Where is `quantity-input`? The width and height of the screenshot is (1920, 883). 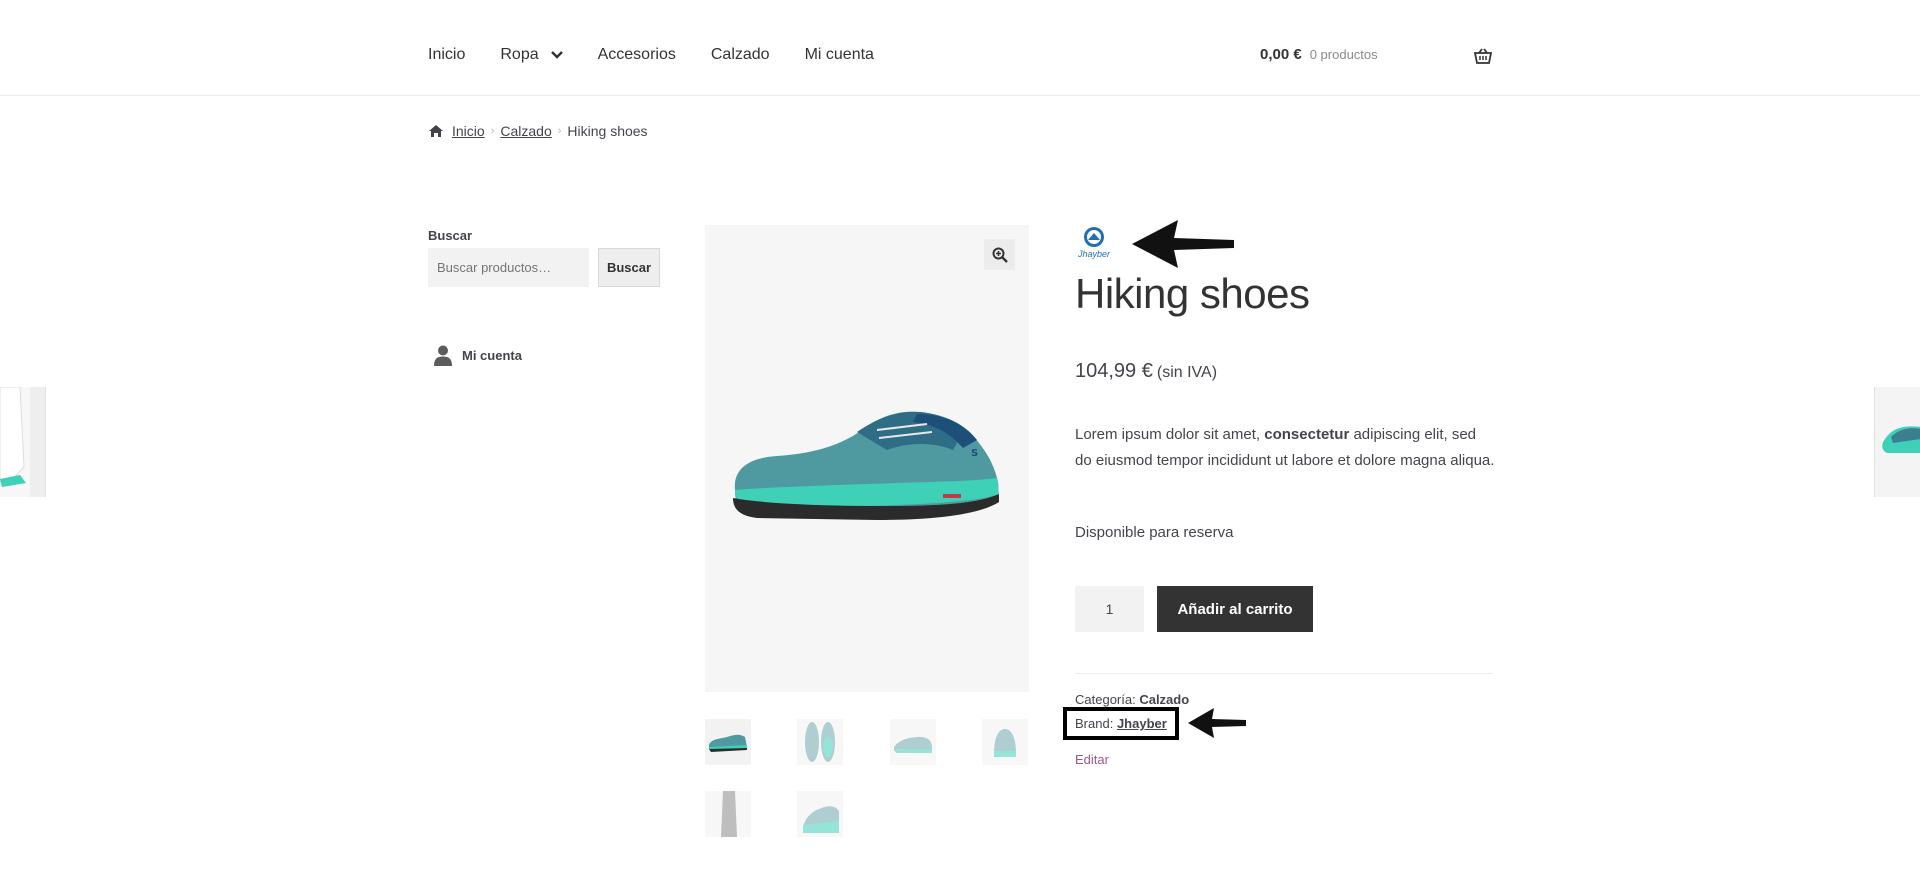
quantity-input is located at coordinates (1109, 609).